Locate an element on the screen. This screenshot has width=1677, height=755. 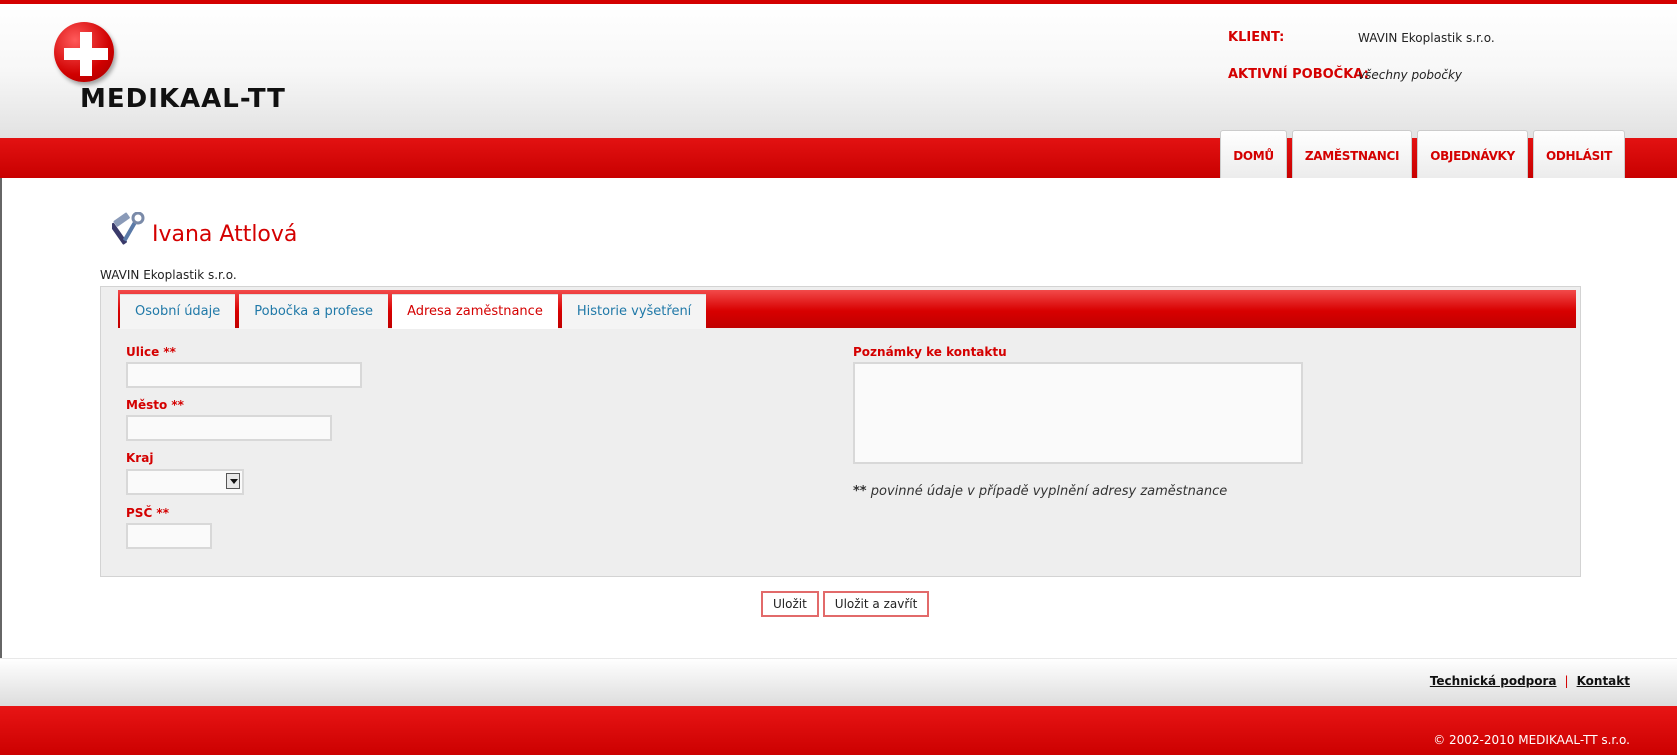
street-label: Ulice ** is located at coordinates (151, 352).